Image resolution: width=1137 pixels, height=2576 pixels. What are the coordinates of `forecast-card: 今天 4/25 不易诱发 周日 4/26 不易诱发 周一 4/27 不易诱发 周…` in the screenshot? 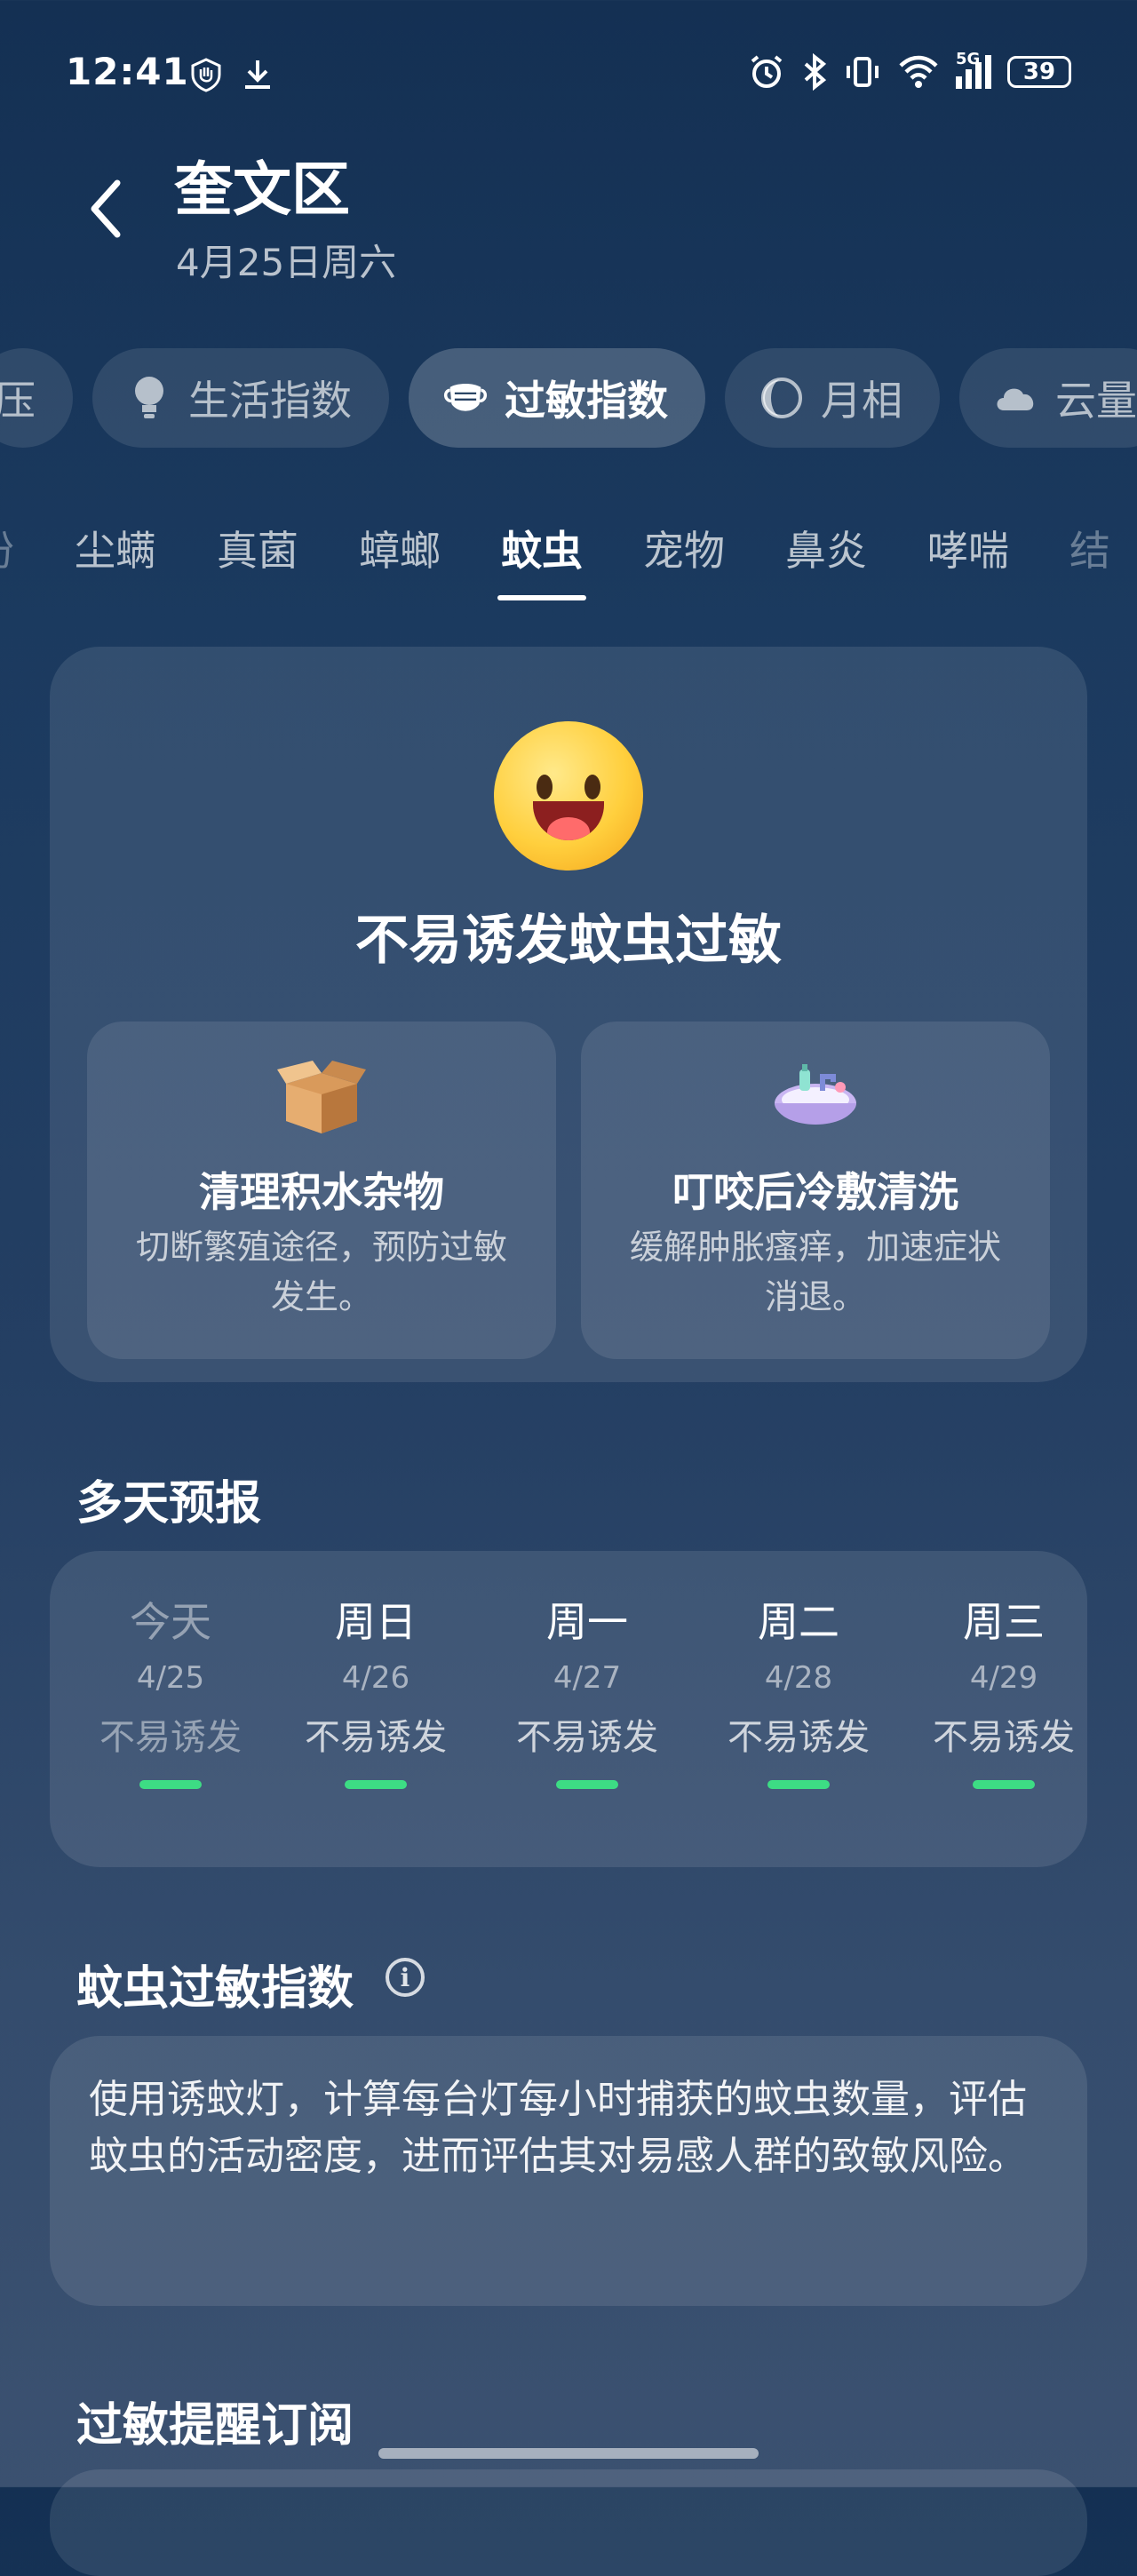 It's located at (569, 1709).